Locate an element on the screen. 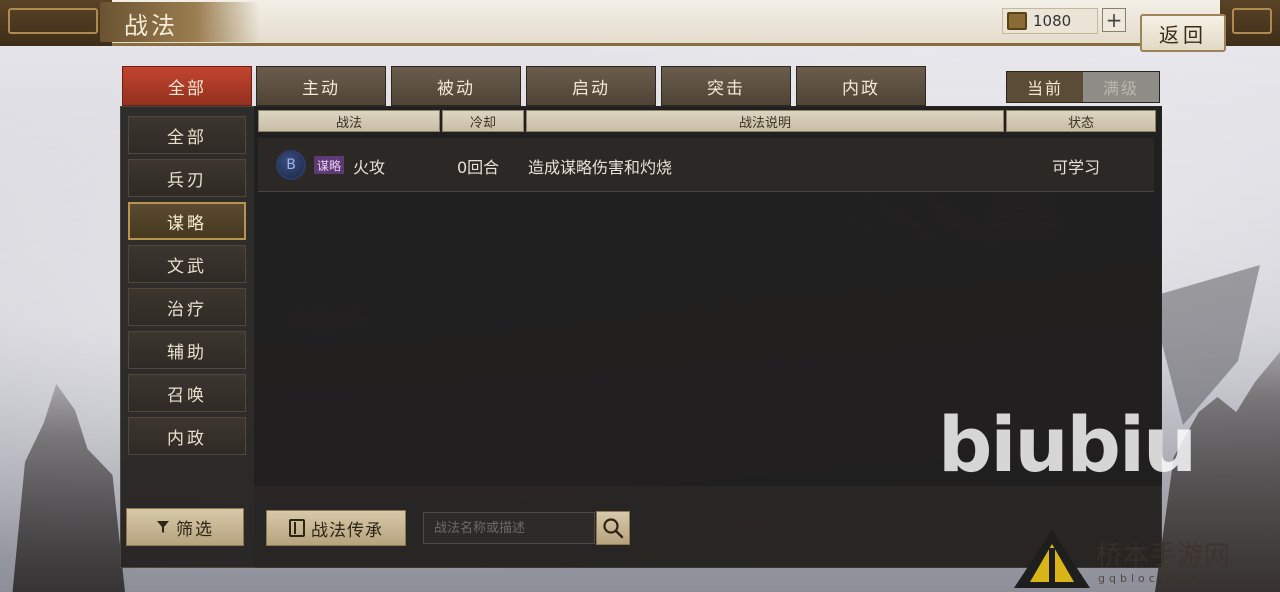 The height and width of the screenshot is (592, 1280). add-currency-button: + is located at coordinates (1114, 20).